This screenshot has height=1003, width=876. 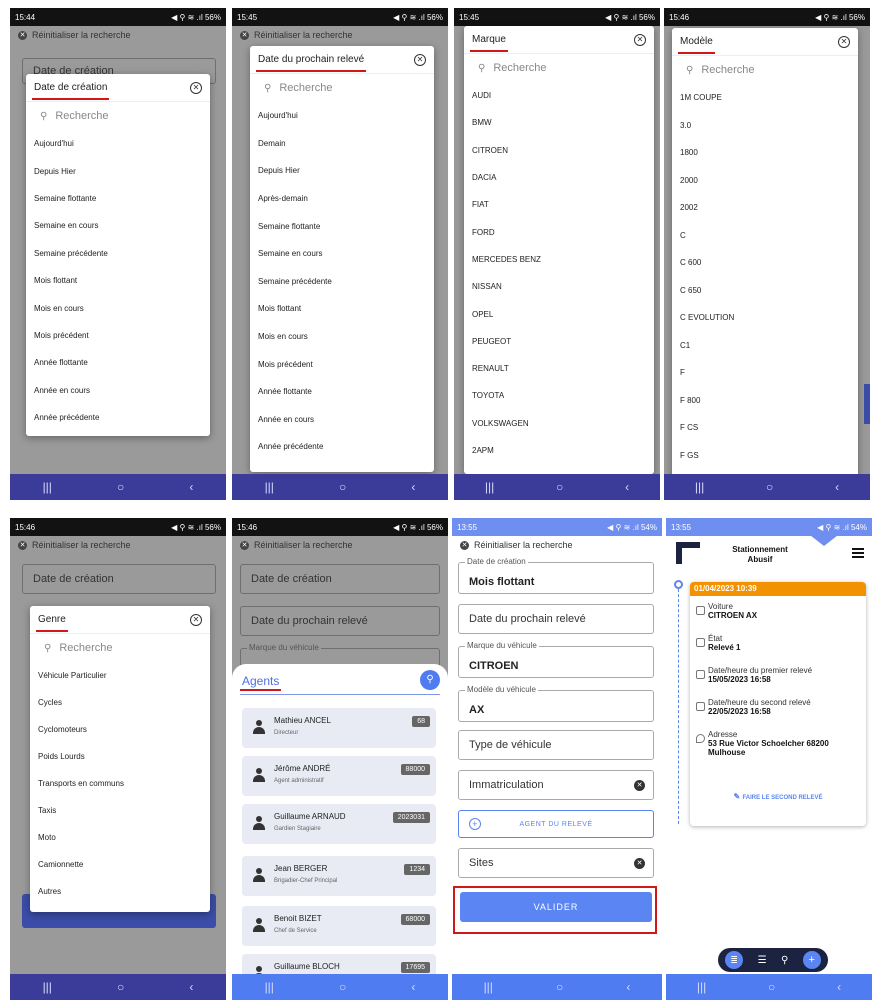 I want to click on list-item: Camionnette, so click(x=120, y=864).